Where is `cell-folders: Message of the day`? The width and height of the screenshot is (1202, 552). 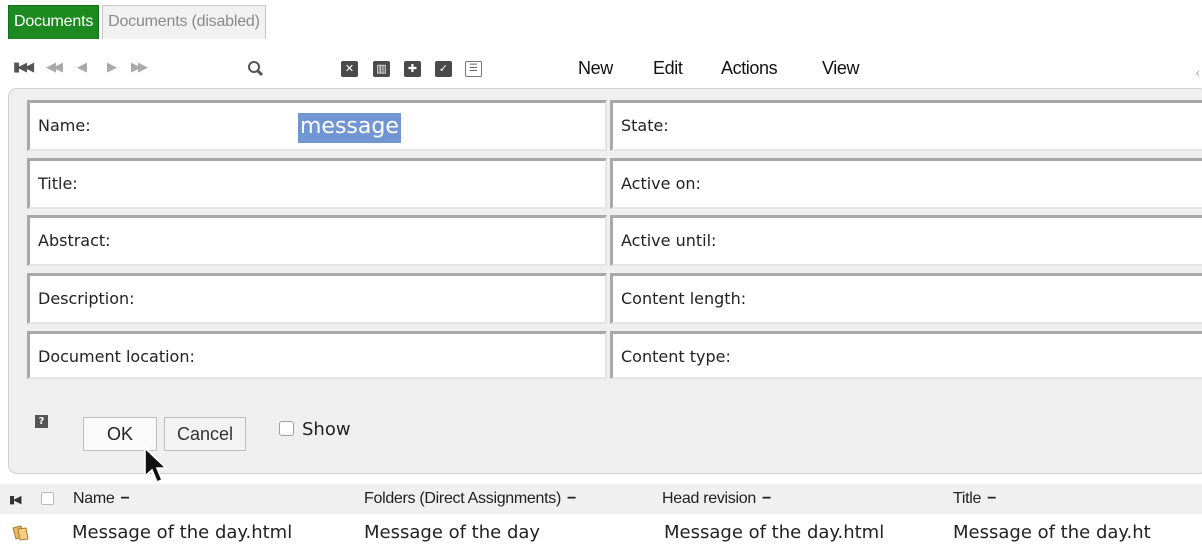 cell-folders: Message of the day is located at coordinates (452, 532).